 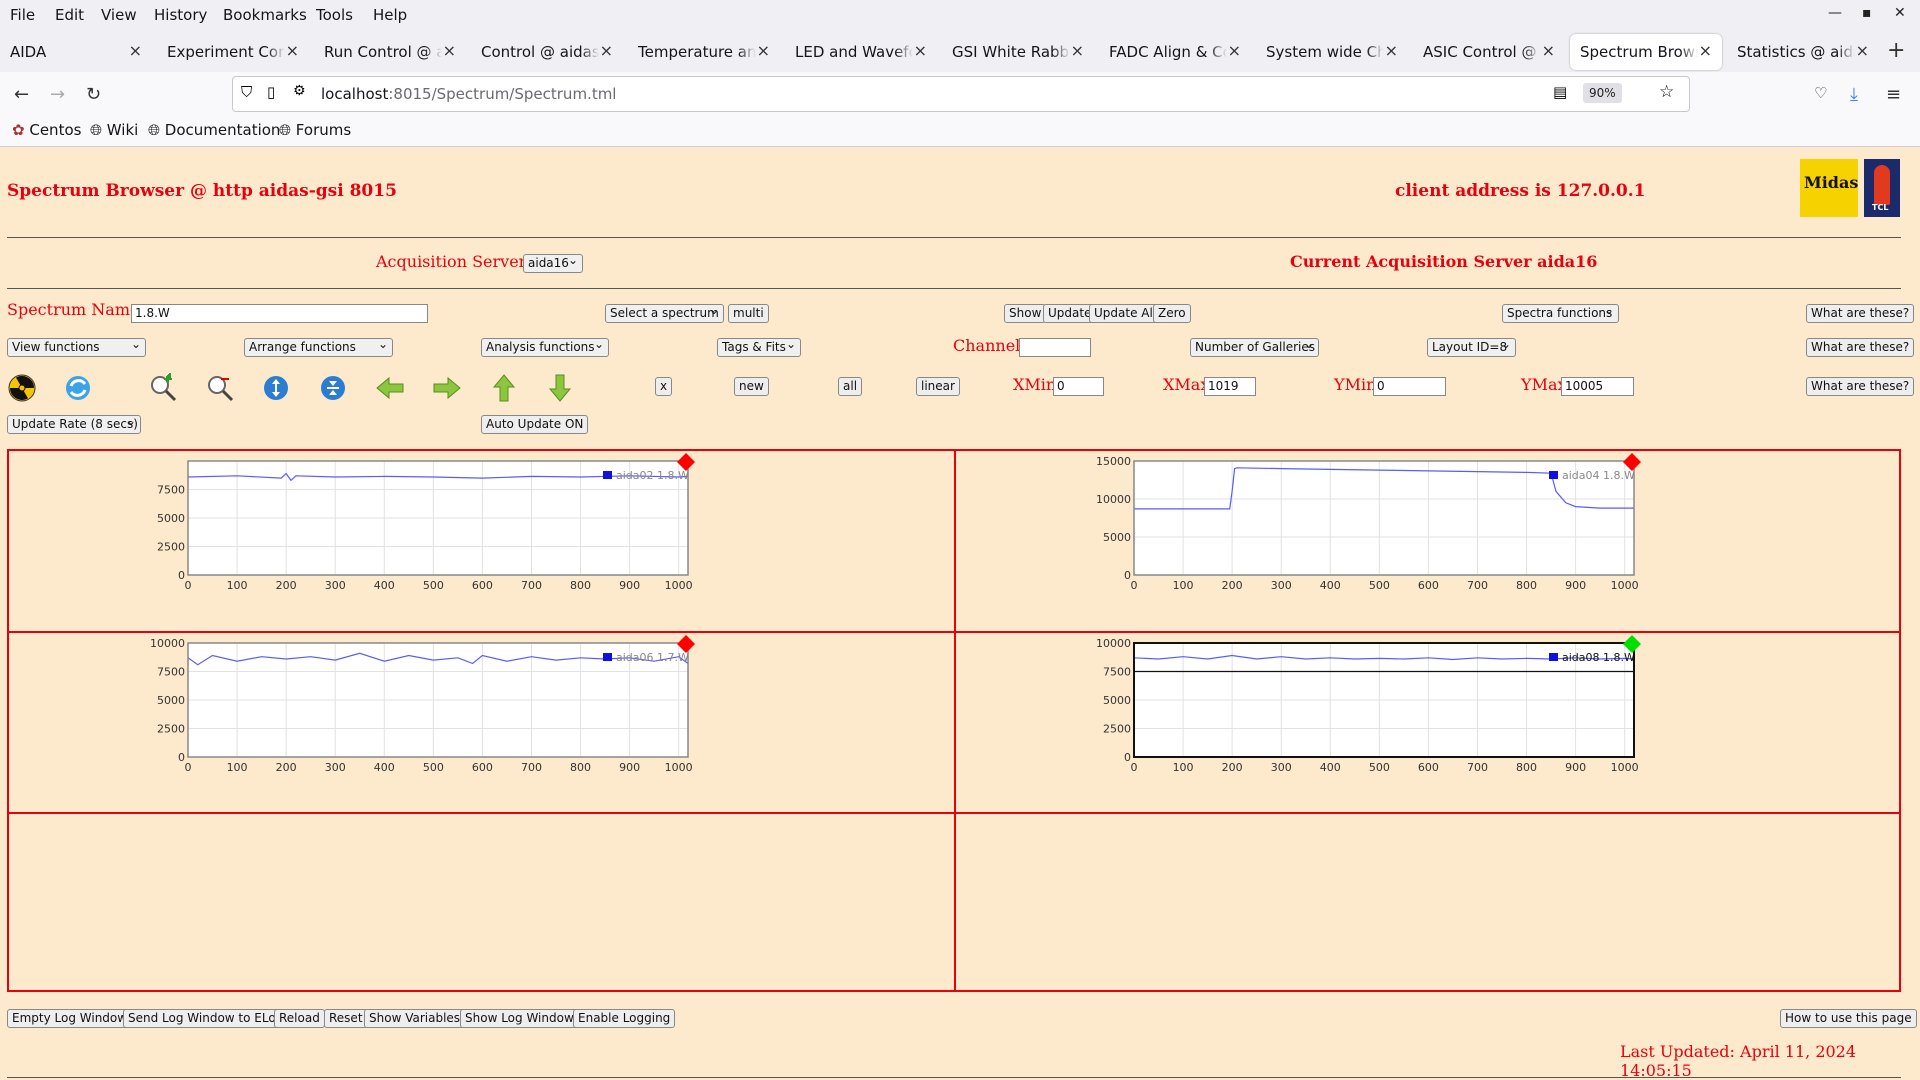 What do you see at coordinates (759, 347) in the screenshot?
I see `tags-fits-dropdown: Tags & Fits` at bounding box center [759, 347].